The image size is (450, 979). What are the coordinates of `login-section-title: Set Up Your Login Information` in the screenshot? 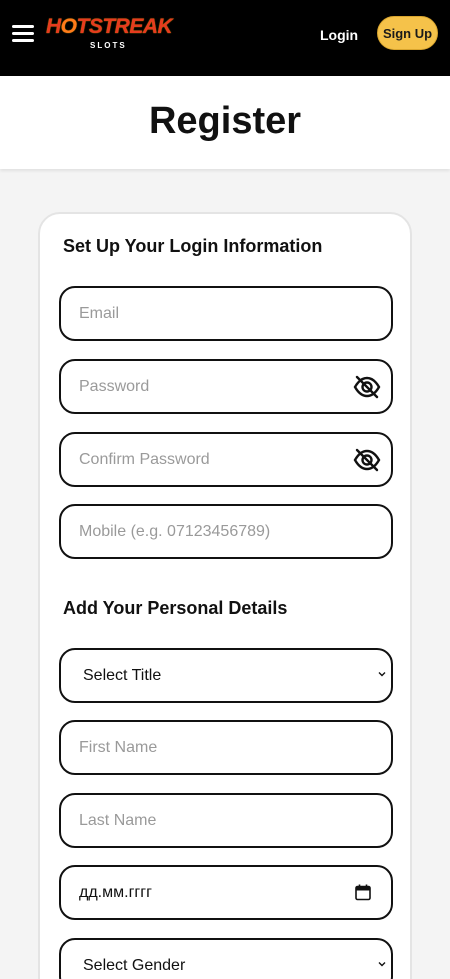 It's located at (193, 246).